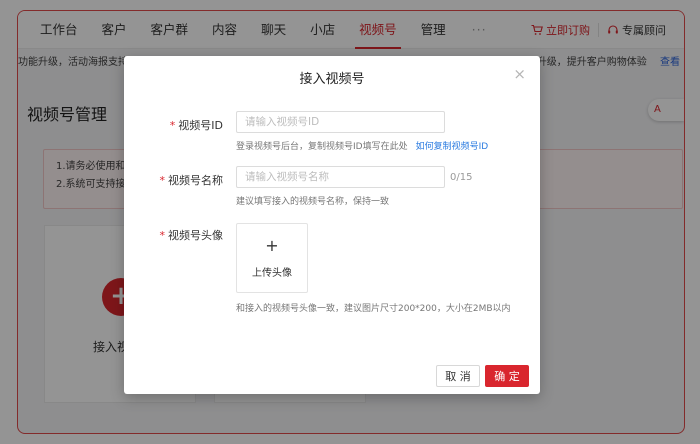 Image resolution: width=700 pixels, height=444 pixels. What do you see at coordinates (322, 147) in the screenshot?
I see `channel-id-hint-text: 登录视频号后台，复制视频号ID填写在此处` at bounding box center [322, 147].